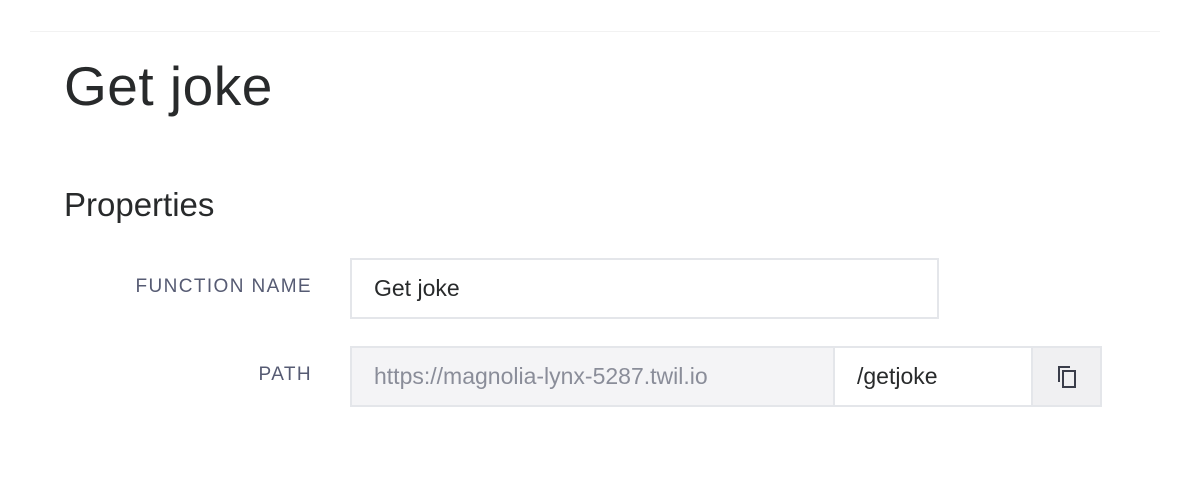 The image size is (1196, 487). I want to click on page-title: Get joke, so click(168, 86).